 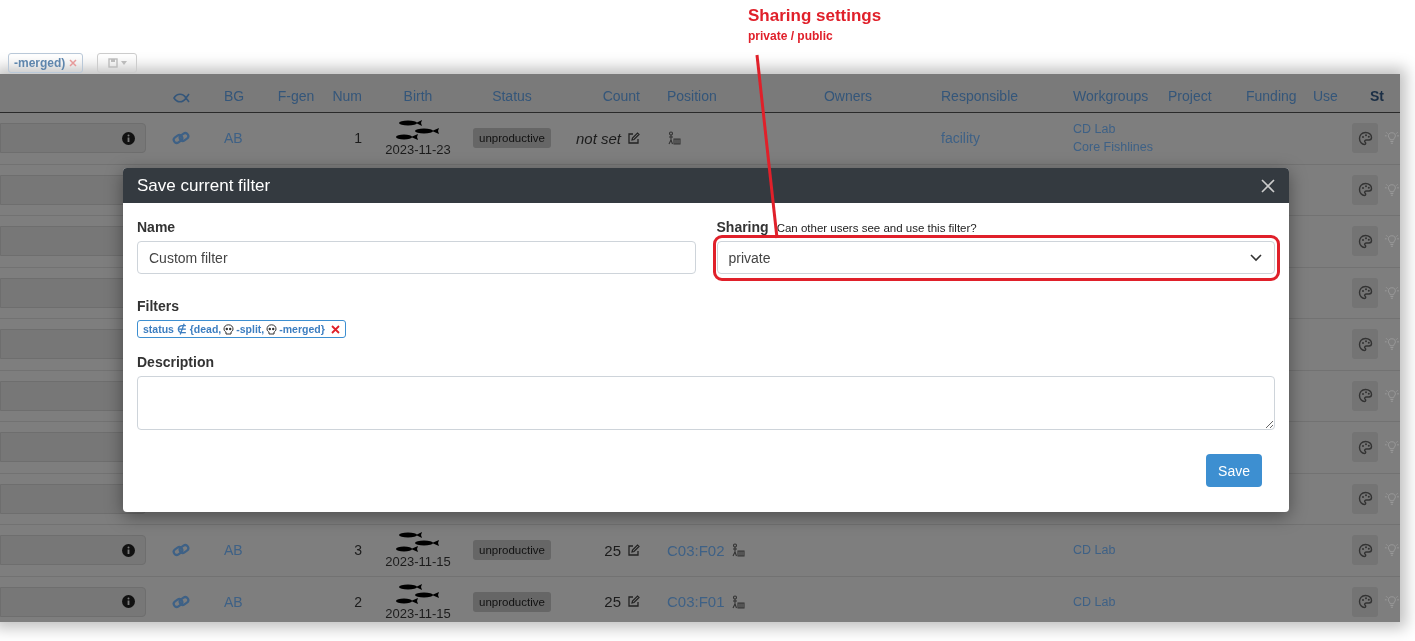 I want to click on column-header: Funding, so click(x=1271, y=96).